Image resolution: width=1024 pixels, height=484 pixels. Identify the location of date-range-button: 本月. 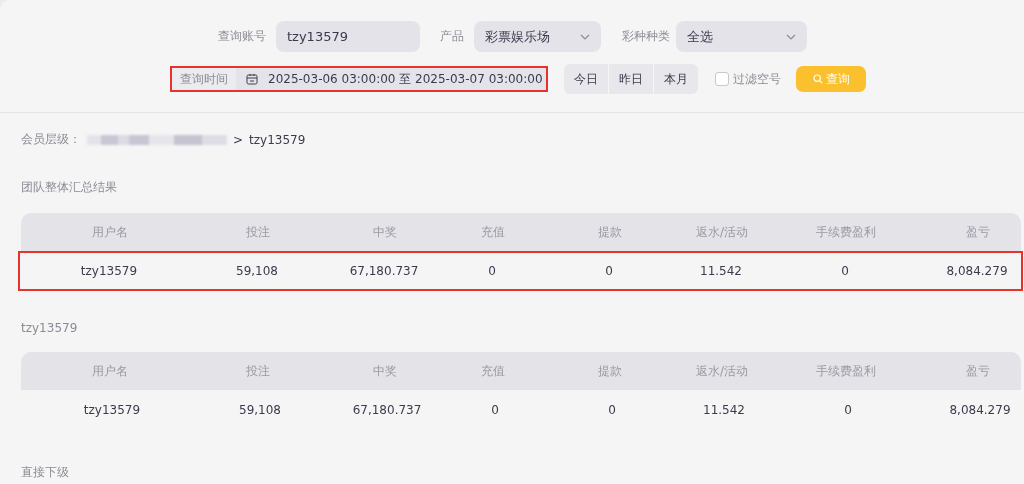
(676, 79).